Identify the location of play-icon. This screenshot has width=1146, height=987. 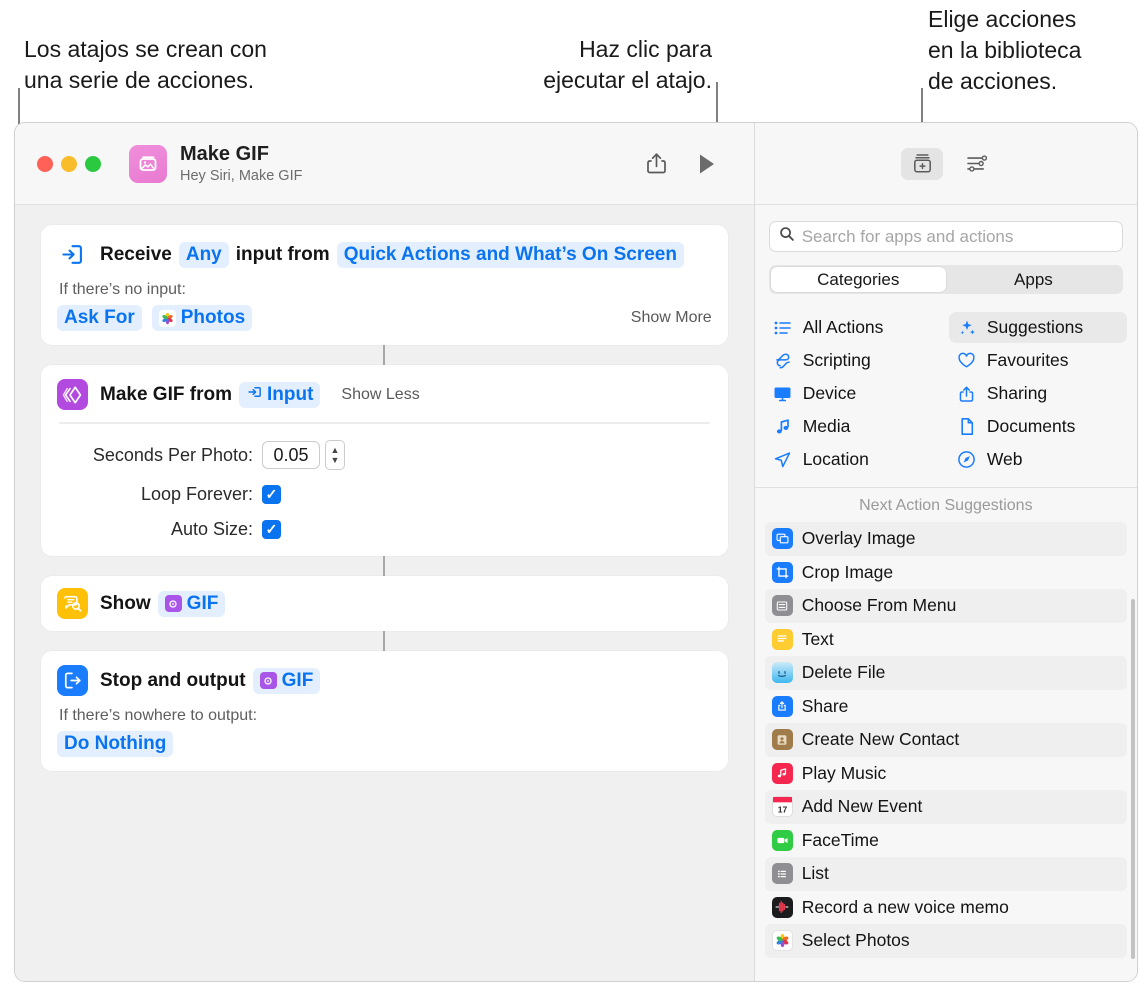
(707, 164).